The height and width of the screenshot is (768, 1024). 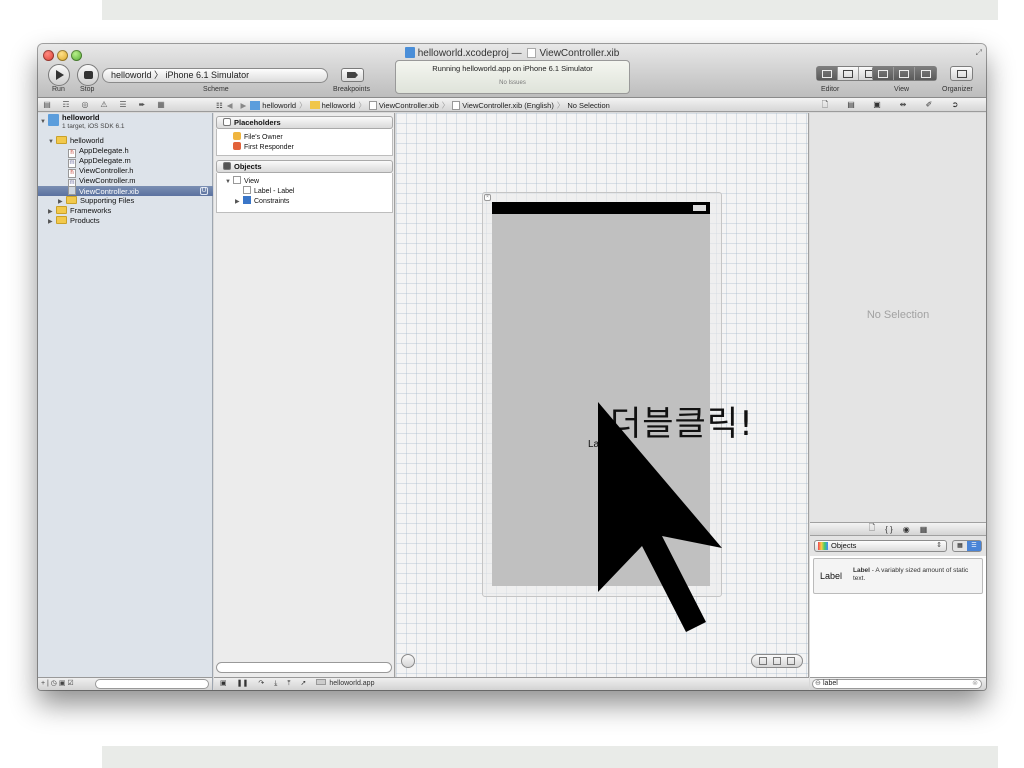 I want to click on file-template-library-icon: 🗋, so click(x=872, y=529).